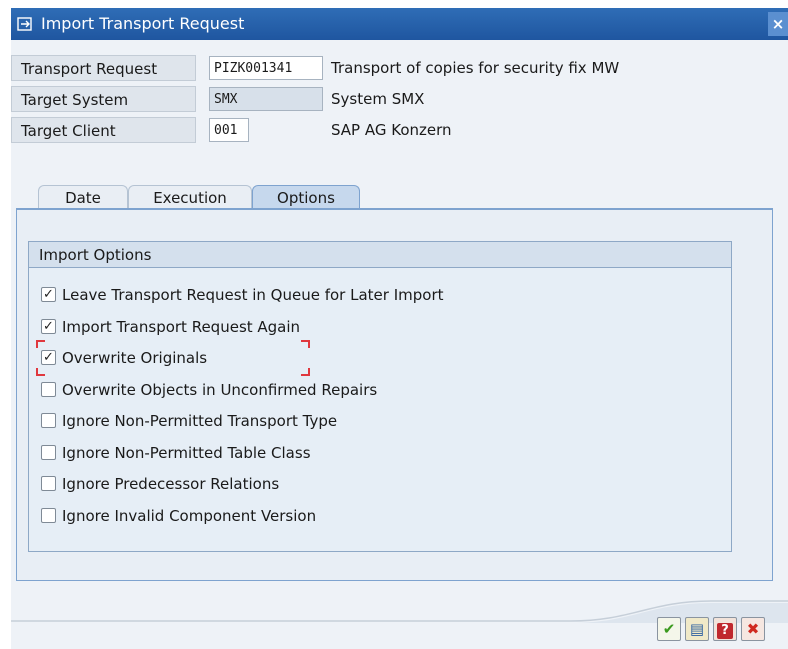 The image size is (788, 649). I want to click on cancel-button: ✖, so click(753, 629).